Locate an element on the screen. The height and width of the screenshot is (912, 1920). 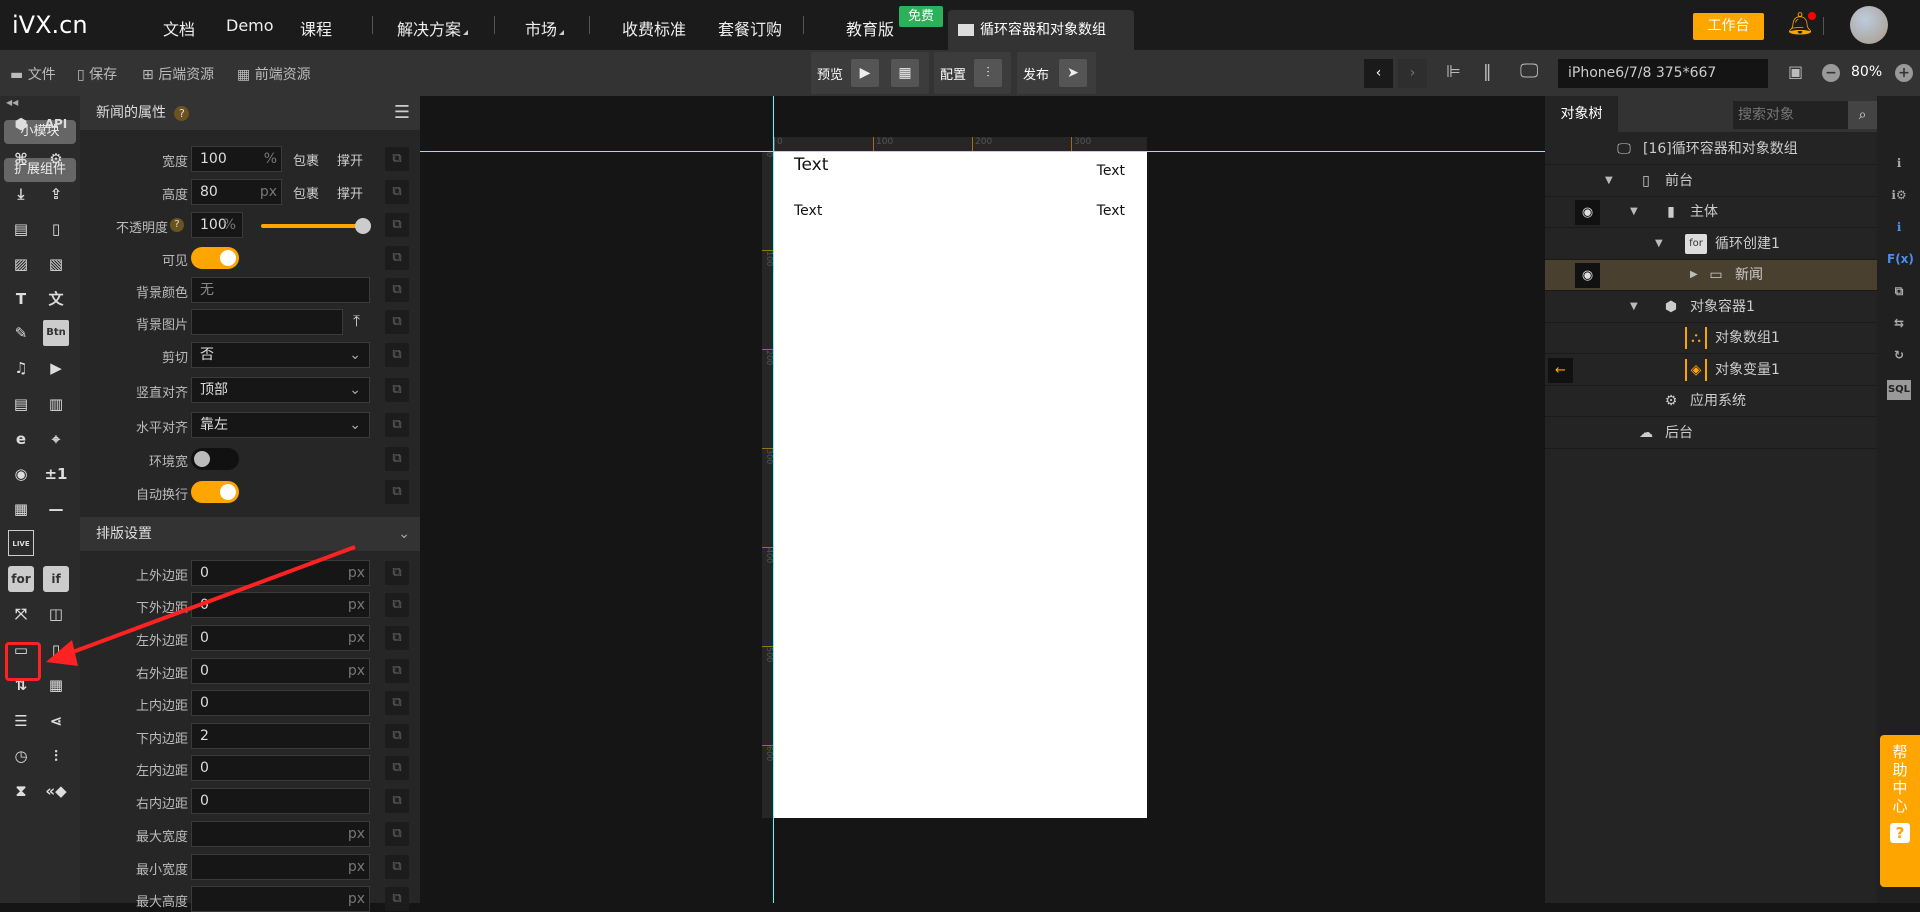
arrow-left-icon: ← is located at coordinates (1560, 370).